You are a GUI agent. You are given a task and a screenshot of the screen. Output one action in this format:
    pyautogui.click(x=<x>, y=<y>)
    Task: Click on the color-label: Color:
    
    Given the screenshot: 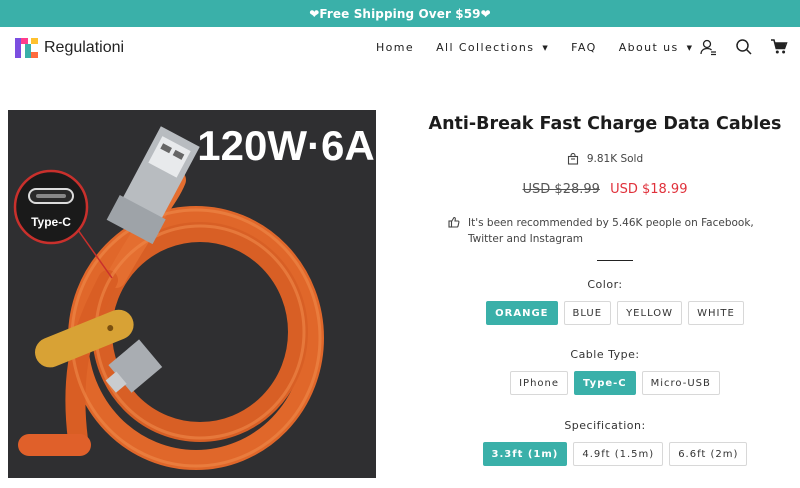 What is the action you would take?
    pyautogui.click(x=605, y=284)
    